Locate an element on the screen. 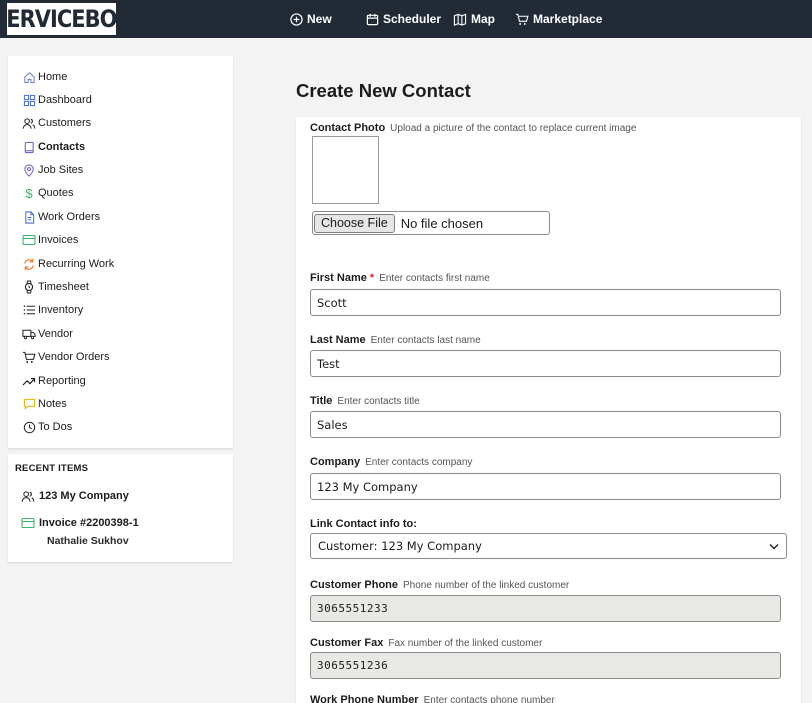 This screenshot has width=812, height=703. first-name-field: Scott is located at coordinates (545, 302).